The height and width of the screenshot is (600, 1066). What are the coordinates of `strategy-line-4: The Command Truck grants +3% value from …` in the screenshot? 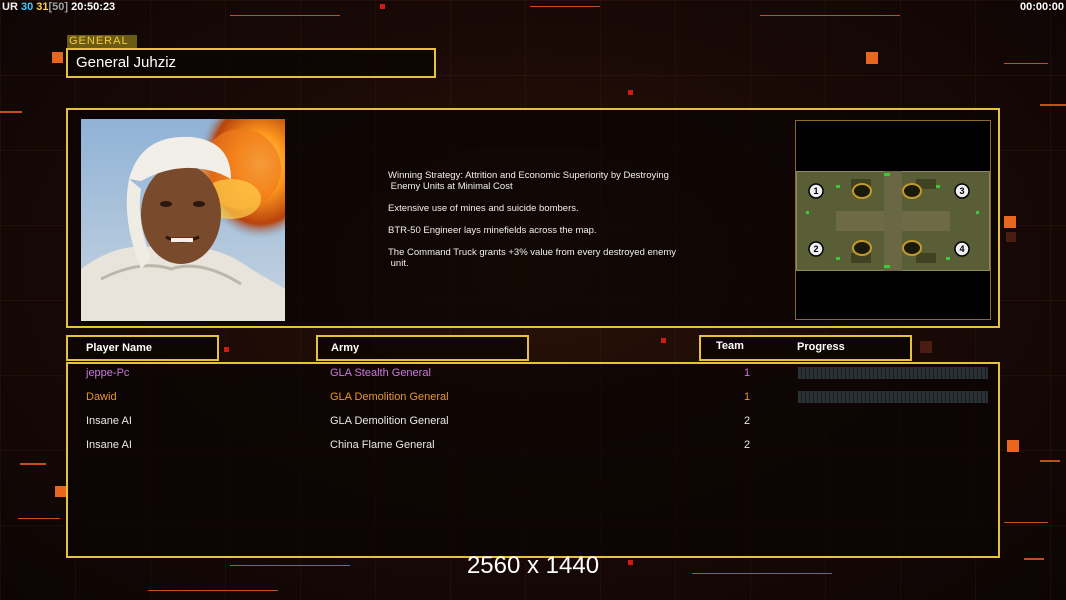 It's located at (532, 258).